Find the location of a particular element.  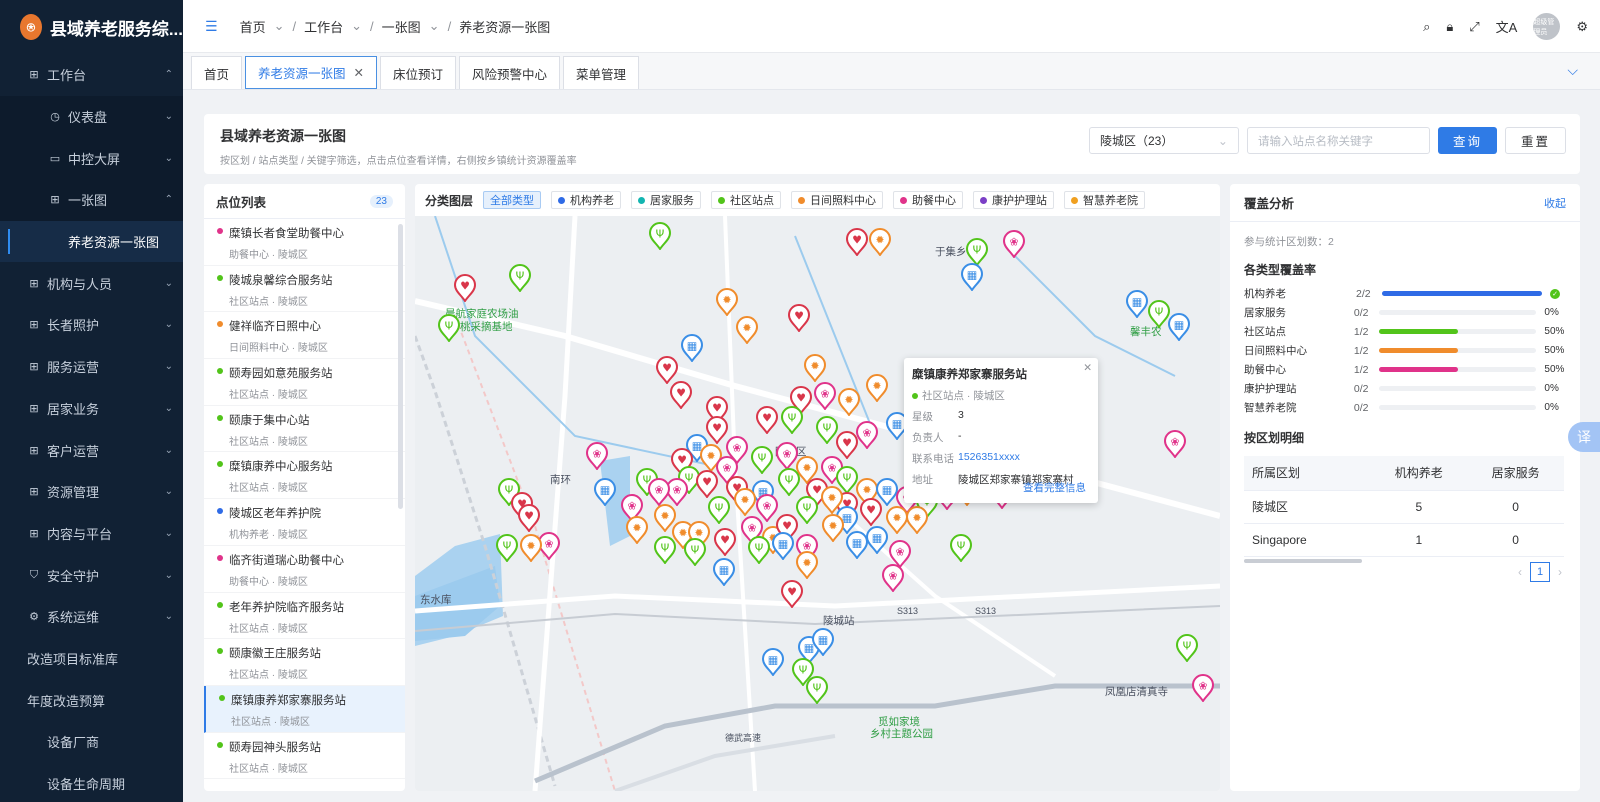

tab-home: 首页 is located at coordinates (217, 72).